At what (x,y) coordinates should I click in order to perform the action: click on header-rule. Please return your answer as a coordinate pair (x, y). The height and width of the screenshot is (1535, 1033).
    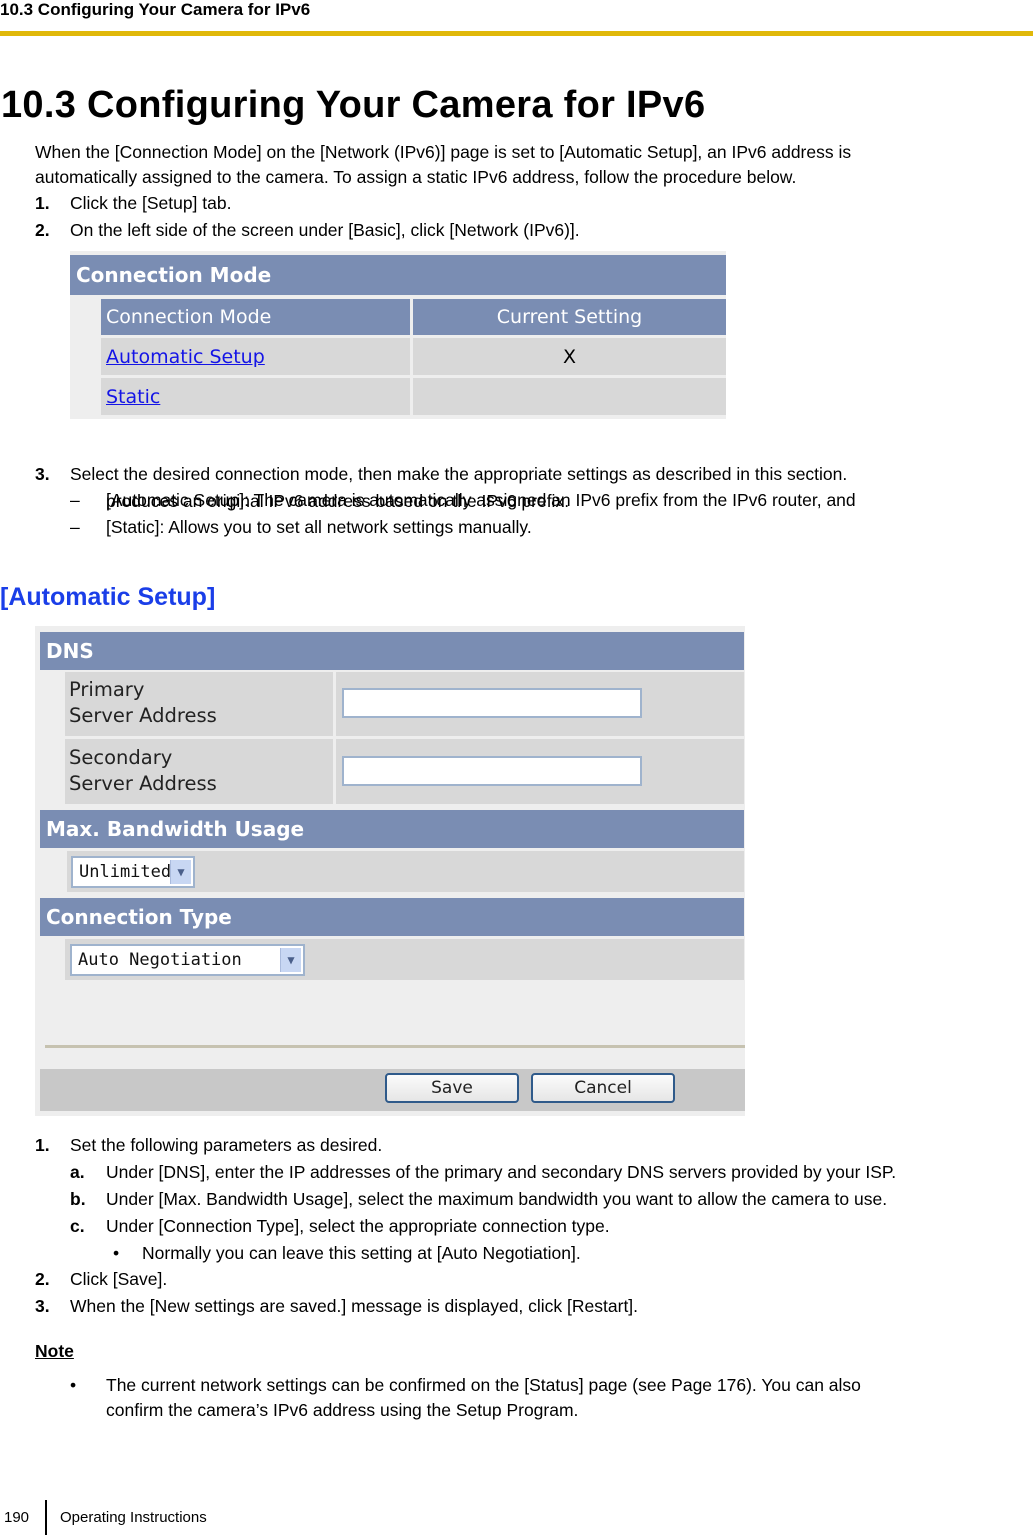
    Looking at the image, I should click on (516, 33).